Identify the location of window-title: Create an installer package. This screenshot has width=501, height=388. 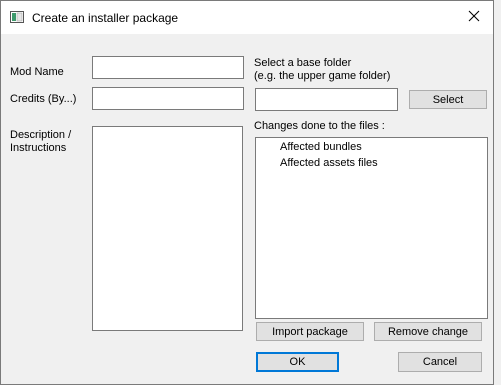
(105, 18).